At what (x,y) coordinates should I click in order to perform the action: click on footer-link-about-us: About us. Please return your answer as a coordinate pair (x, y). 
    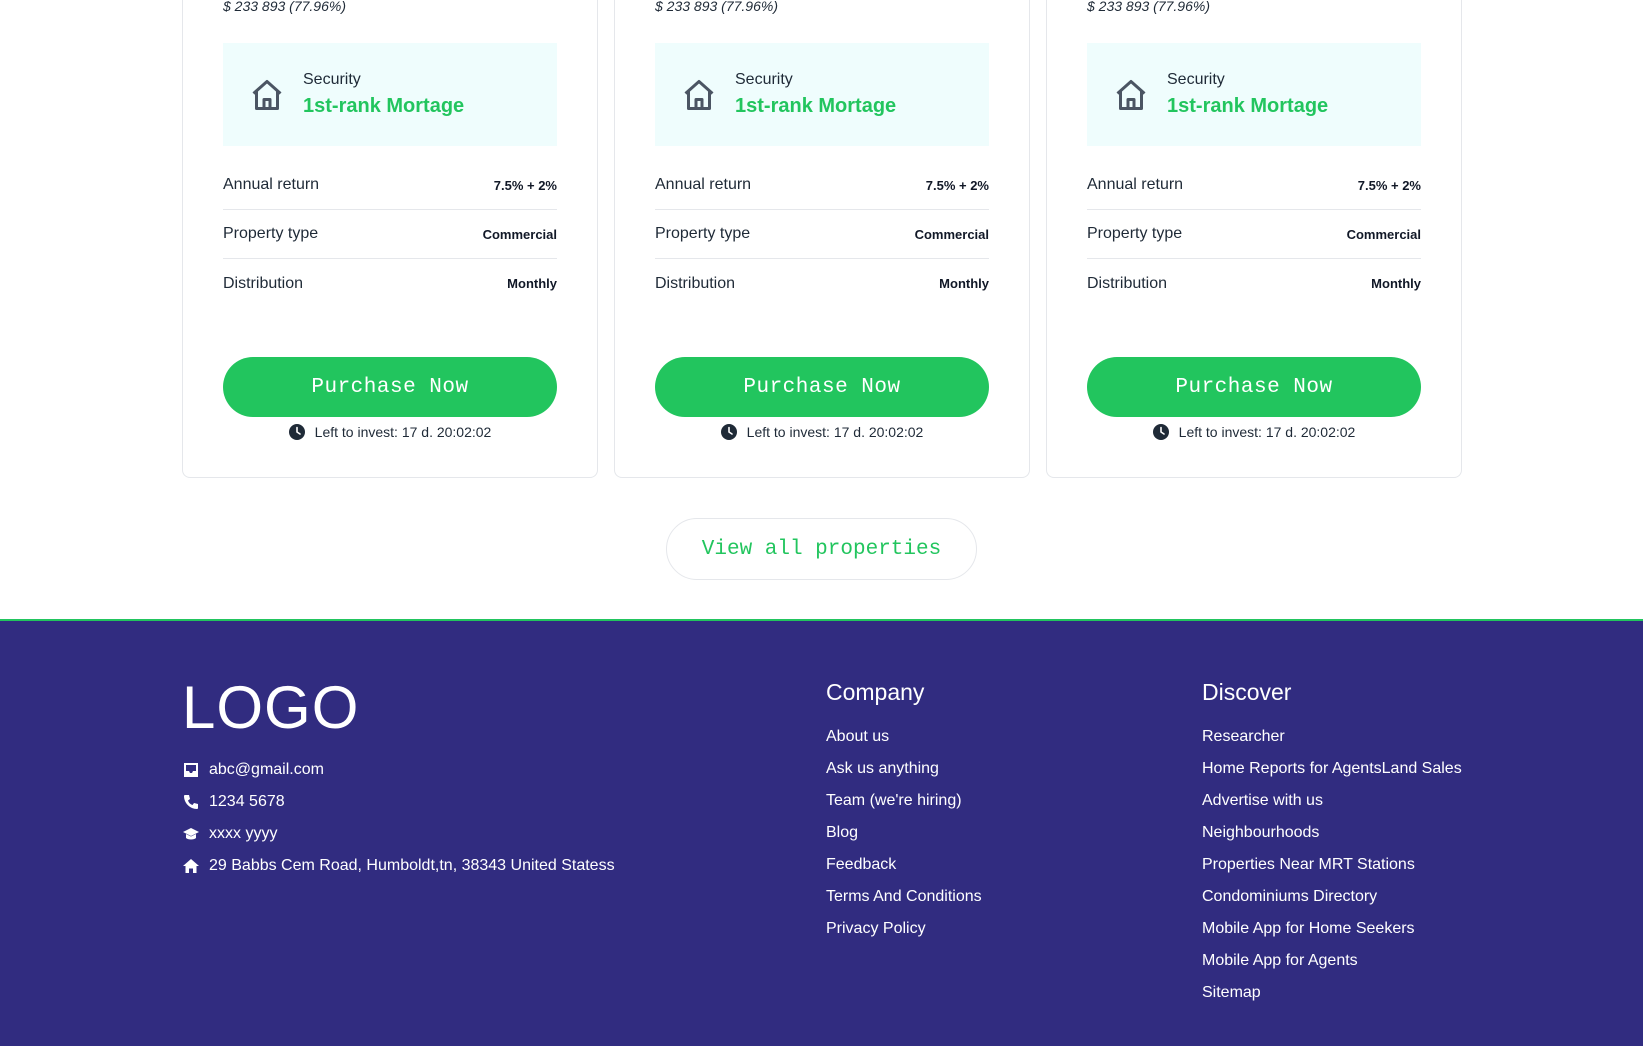
    Looking at the image, I should click on (904, 737).